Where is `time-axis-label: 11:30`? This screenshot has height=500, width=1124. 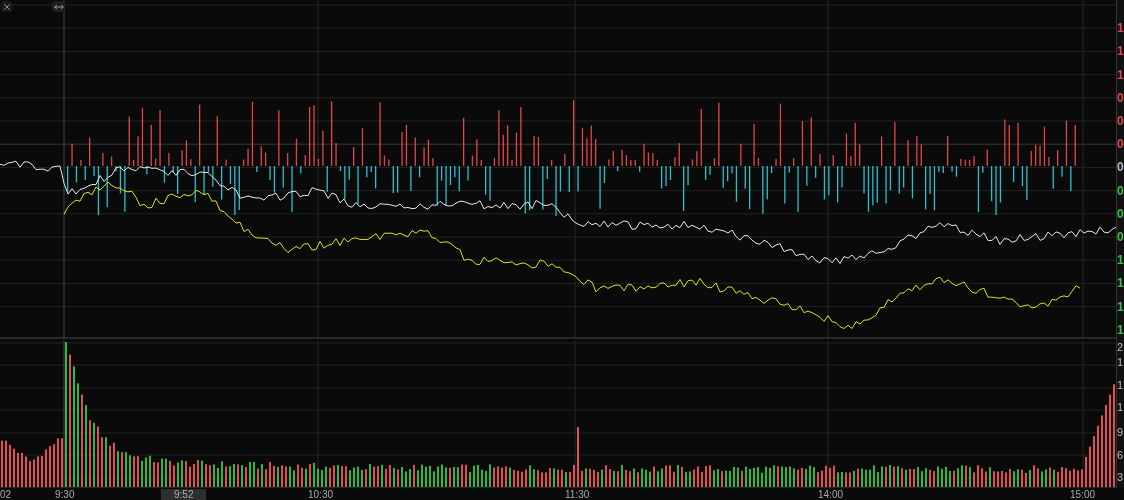
time-axis-label: 11:30 is located at coordinates (577, 494).